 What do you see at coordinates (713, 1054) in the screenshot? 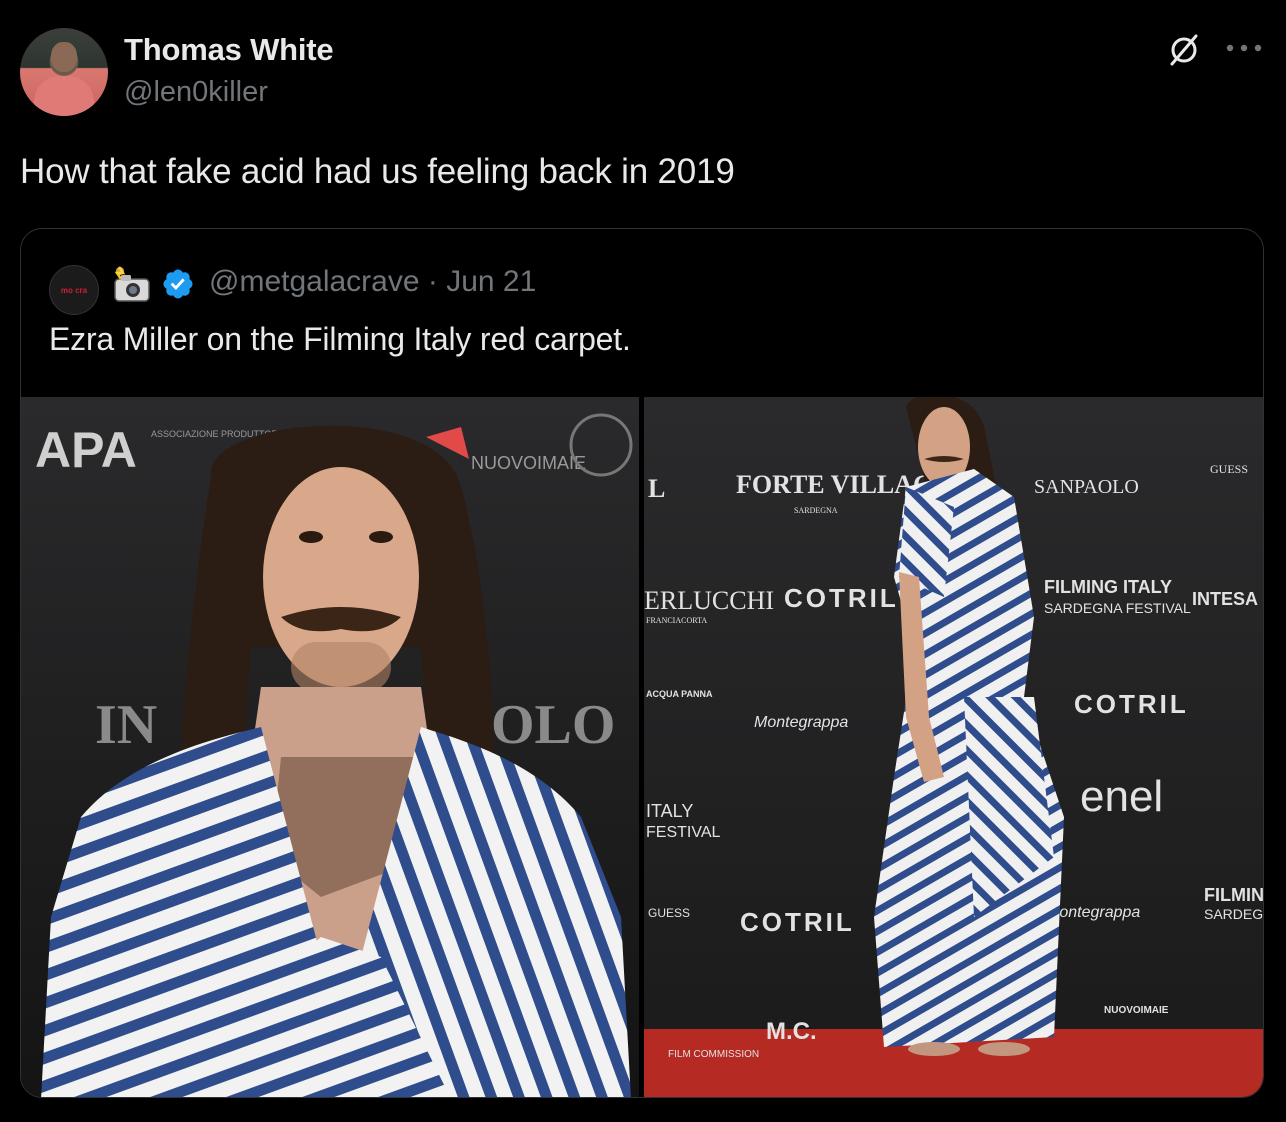
I see `backdrop-film-commission: FILM COMMISSION` at bounding box center [713, 1054].